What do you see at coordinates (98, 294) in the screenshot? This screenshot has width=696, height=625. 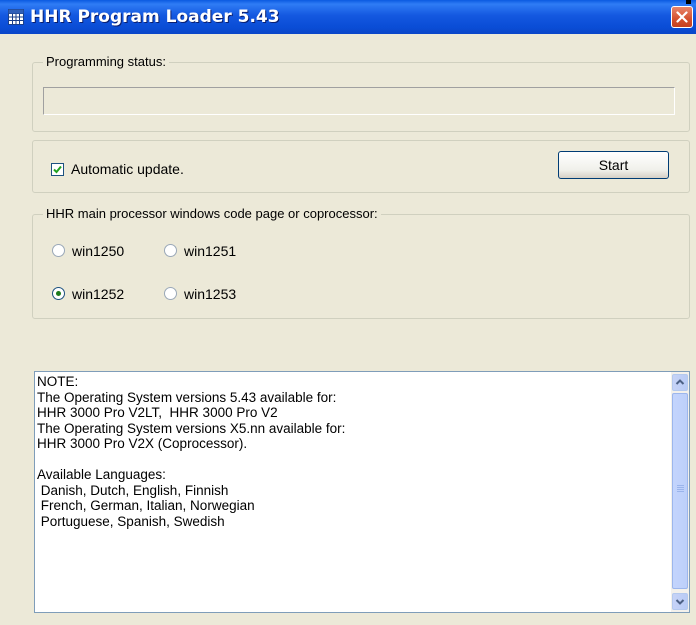 I see `radio-label-win1252: win1252` at bounding box center [98, 294].